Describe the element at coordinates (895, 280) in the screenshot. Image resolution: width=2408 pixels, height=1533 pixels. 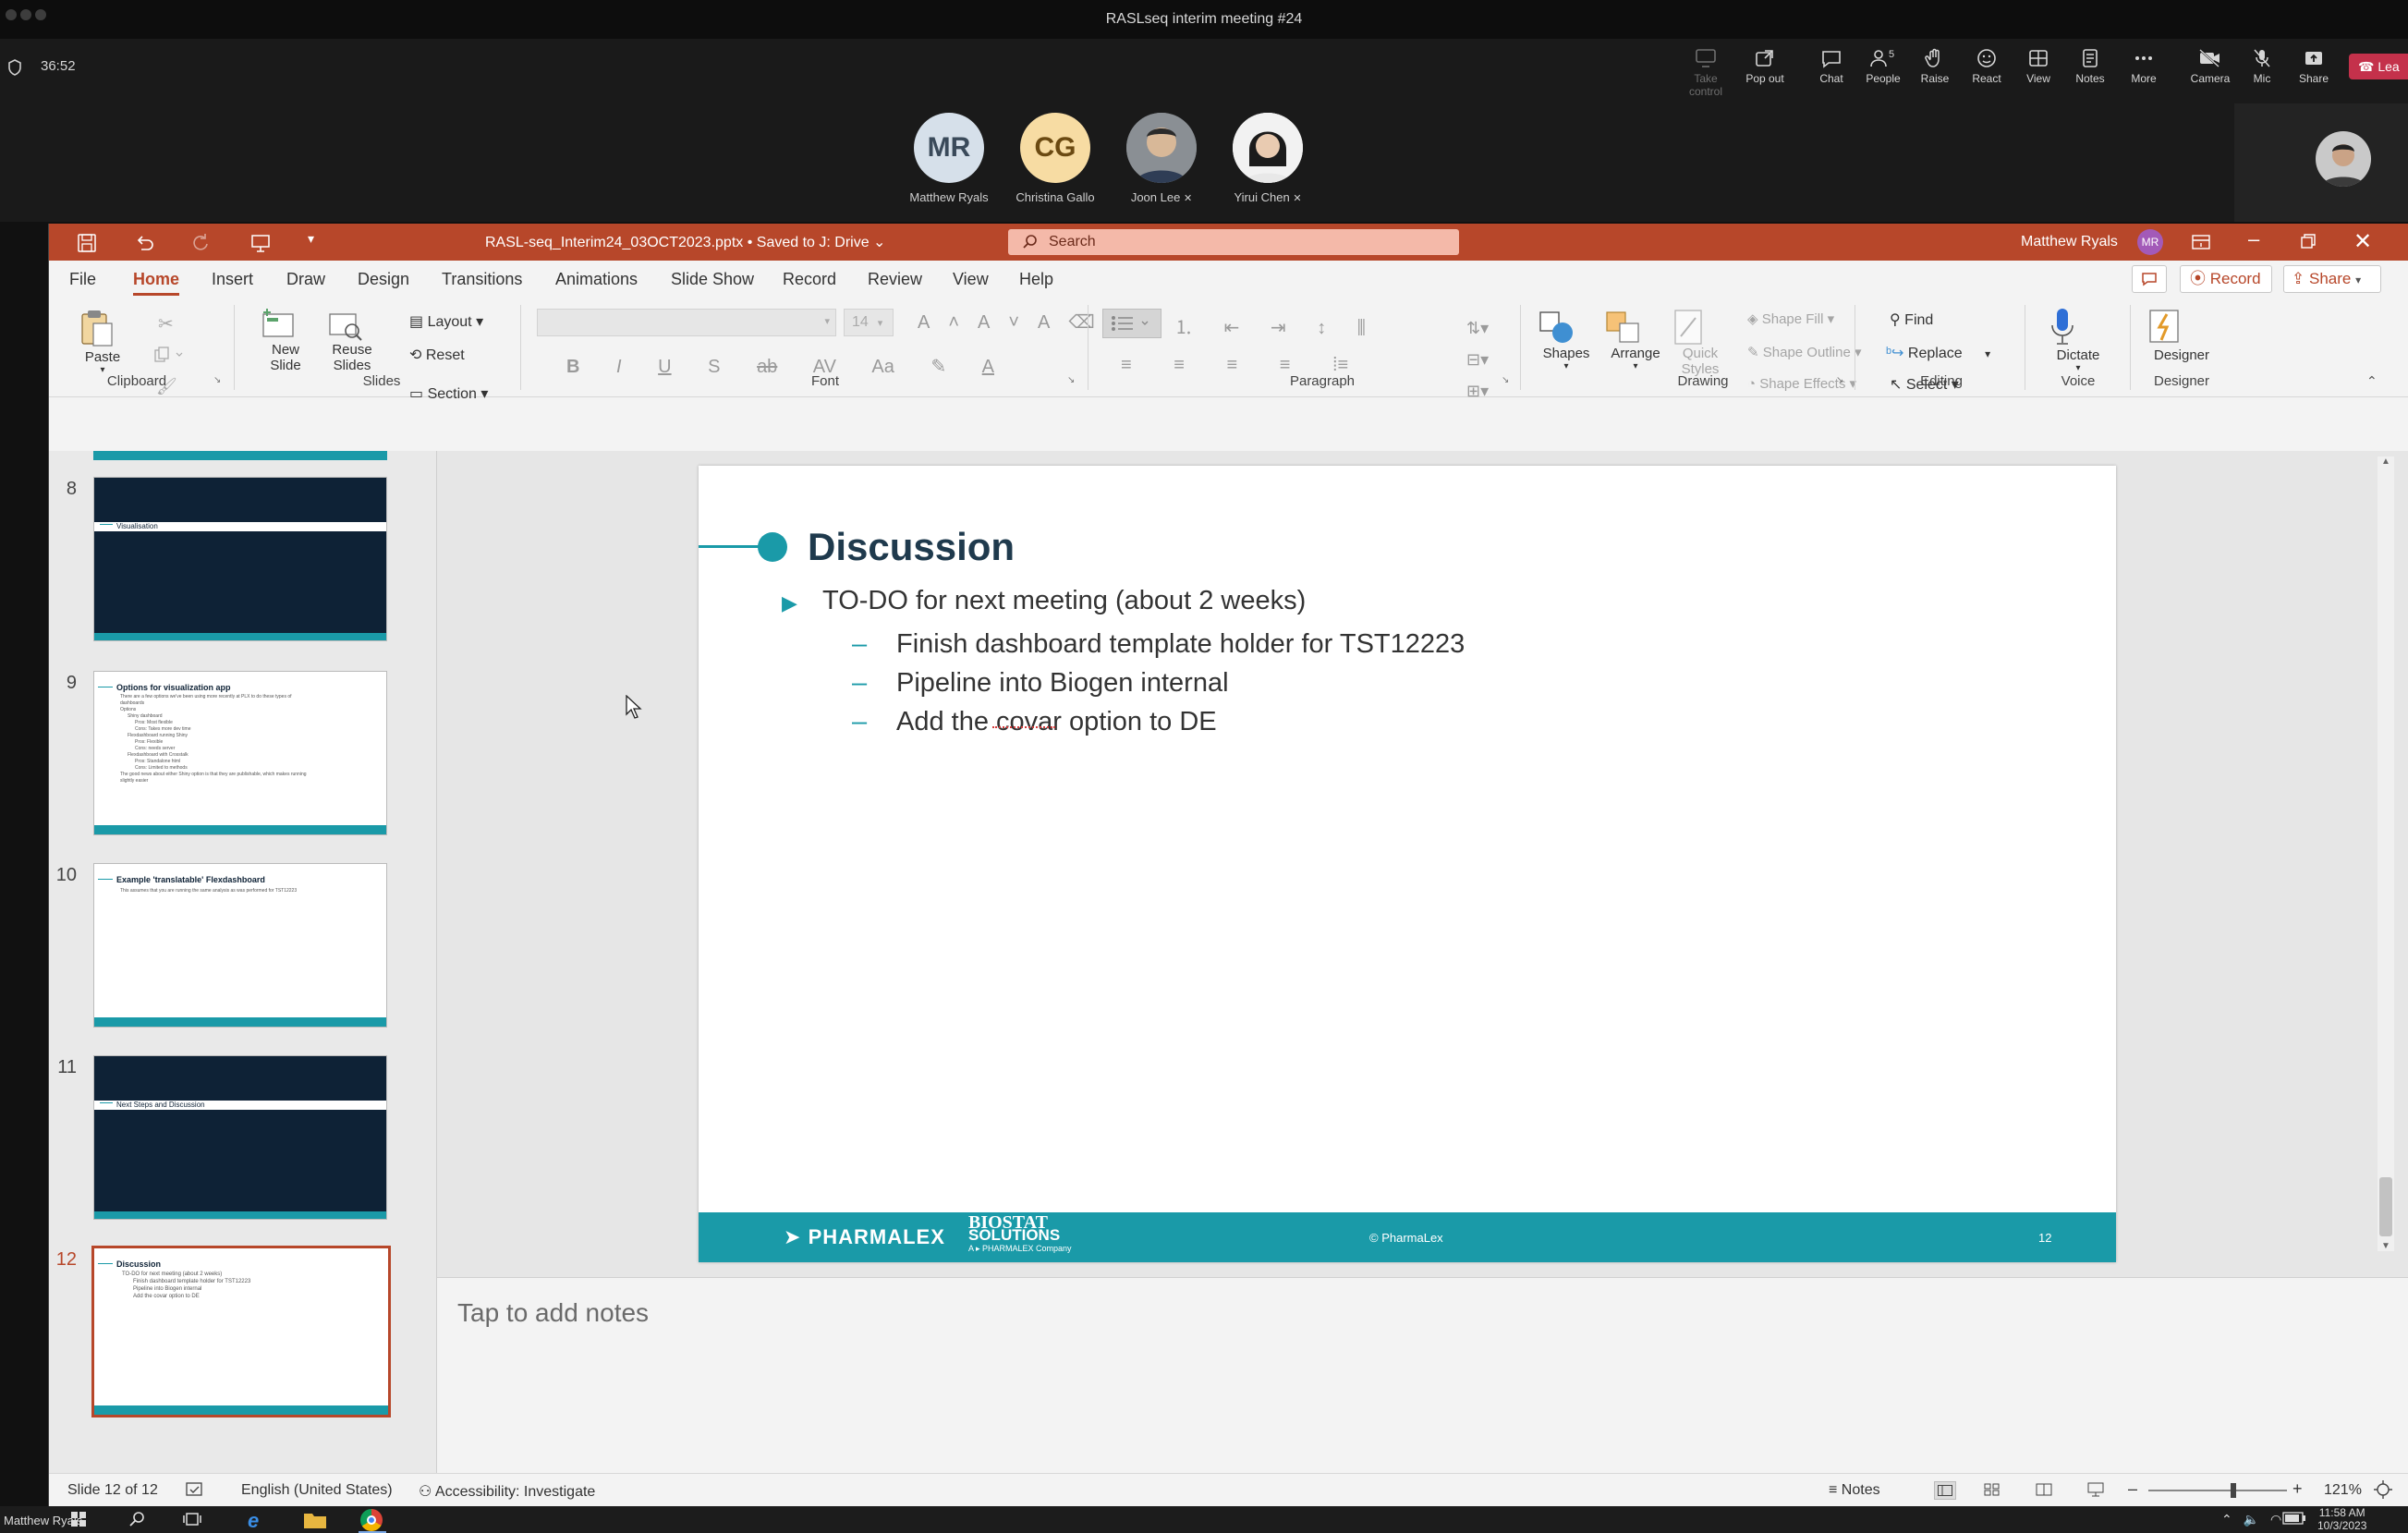
I see `tab-review: Review` at that location.